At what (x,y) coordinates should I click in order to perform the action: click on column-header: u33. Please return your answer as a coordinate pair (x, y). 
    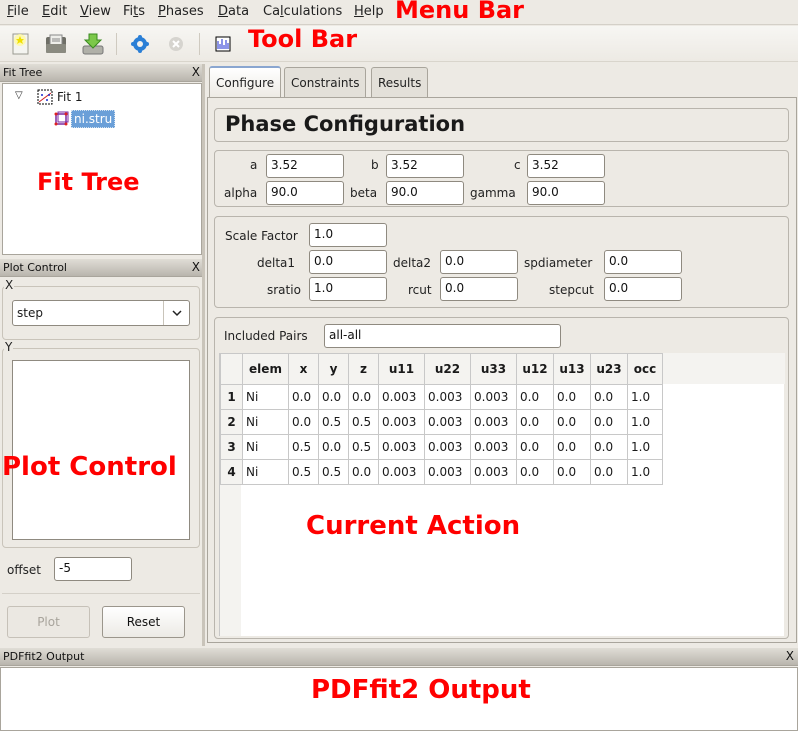
    Looking at the image, I should click on (493, 369).